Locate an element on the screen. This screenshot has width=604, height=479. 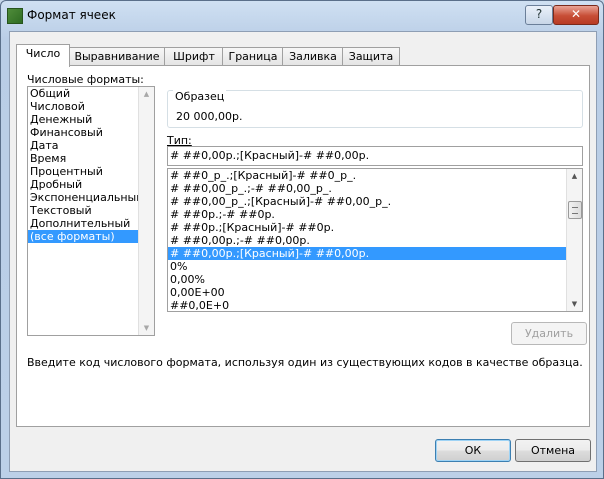
sample-value: 20 000,00р. is located at coordinates (209, 116).